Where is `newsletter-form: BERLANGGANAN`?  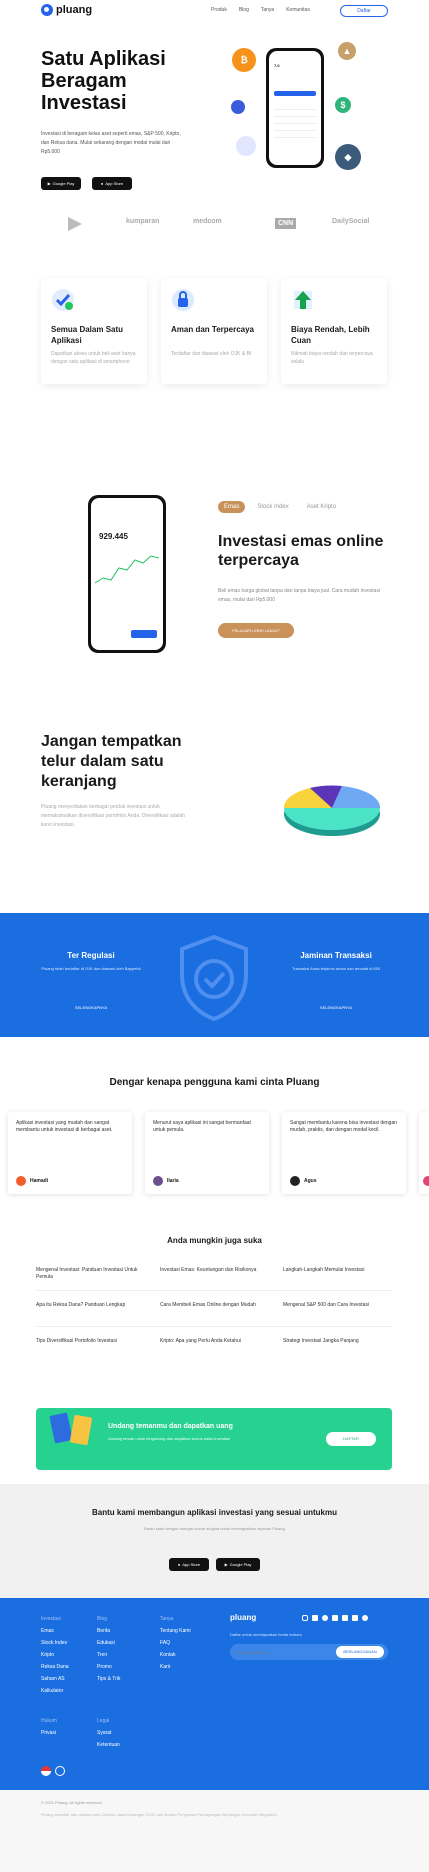 newsletter-form: BERLANGGANAN is located at coordinates (309, 1652).